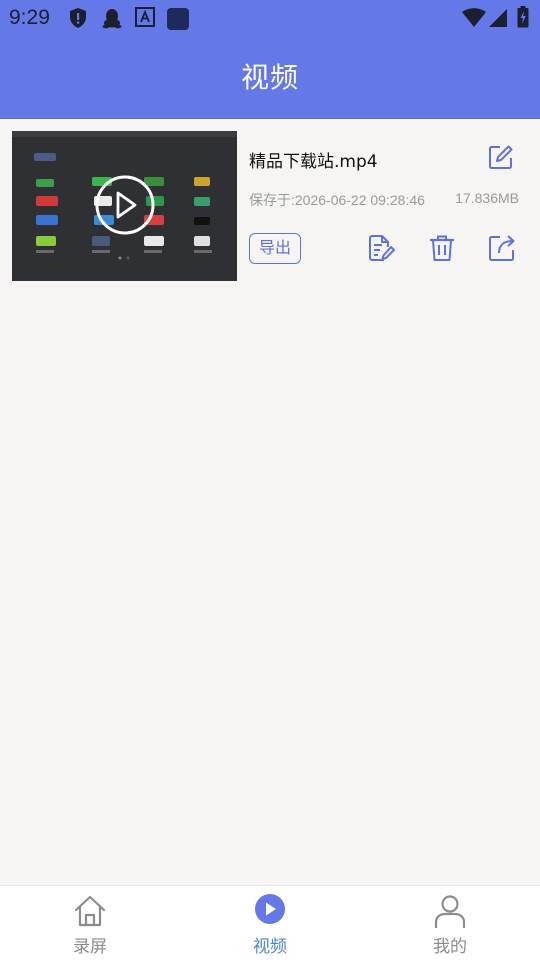 The image size is (540, 960). Describe the element at coordinates (523, 17) in the screenshot. I see `battery-charging-icon` at that location.